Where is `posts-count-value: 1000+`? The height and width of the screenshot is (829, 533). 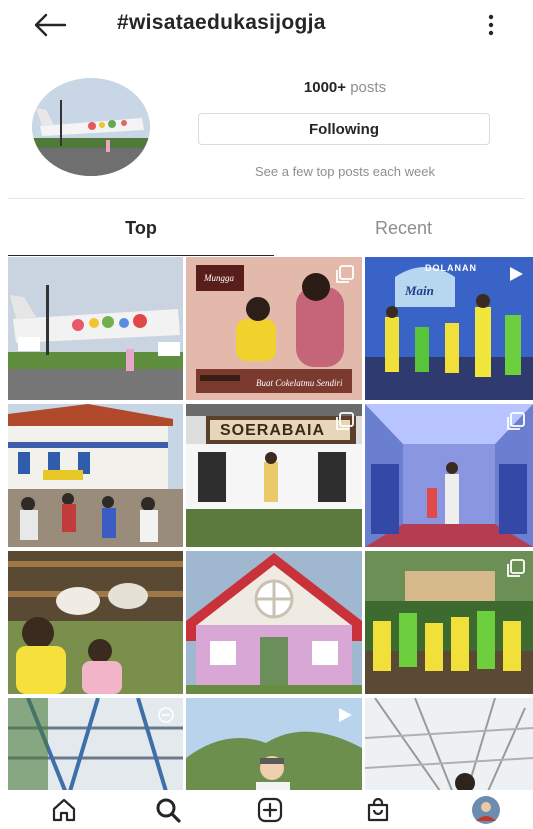 posts-count-value: 1000+ is located at coordinates (325, 87).